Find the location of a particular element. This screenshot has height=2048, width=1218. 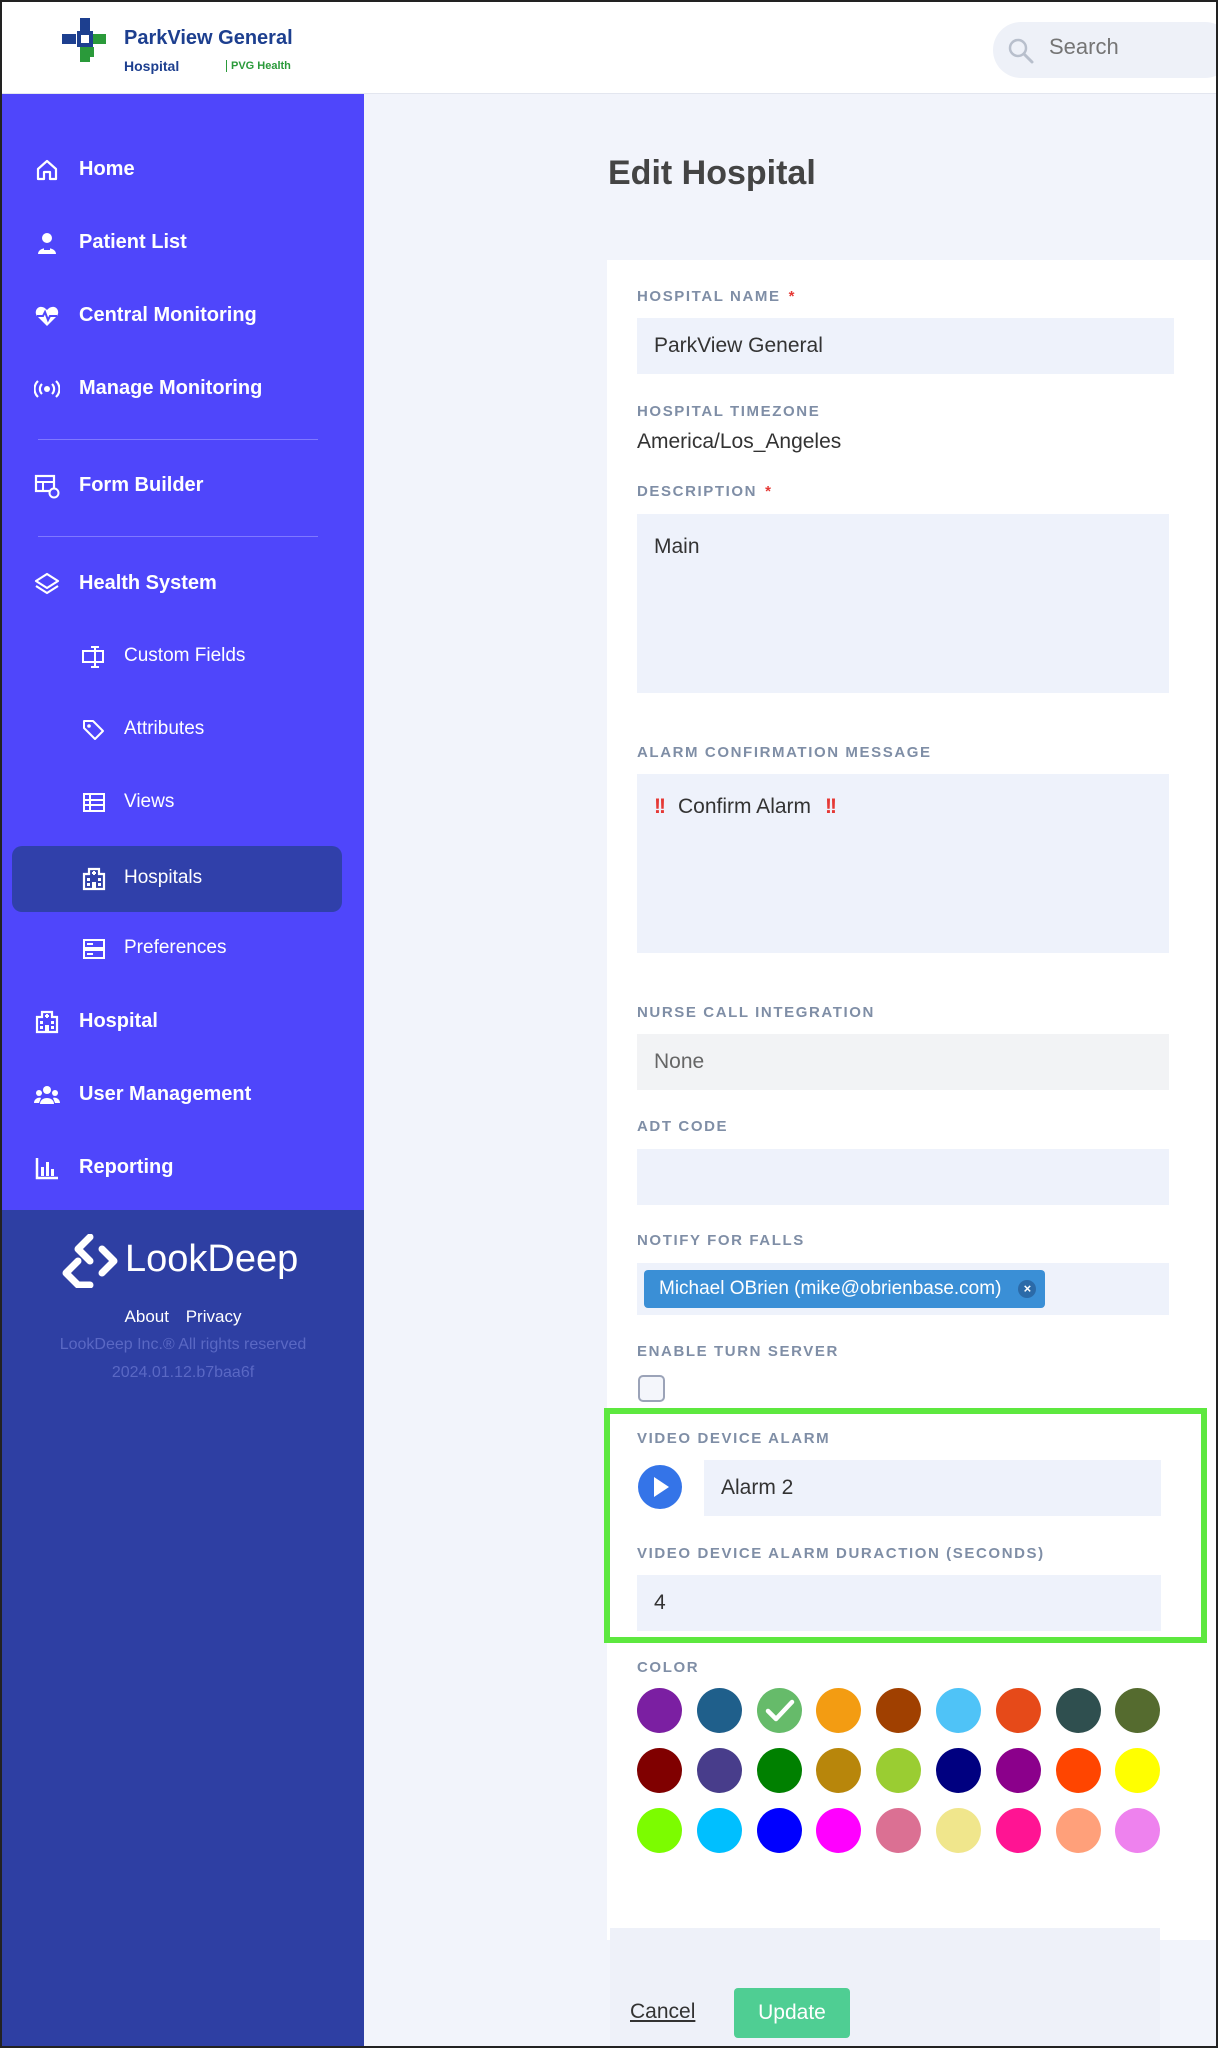

sidebar-item-label: Form Builder is located at coordinates (141, 485).